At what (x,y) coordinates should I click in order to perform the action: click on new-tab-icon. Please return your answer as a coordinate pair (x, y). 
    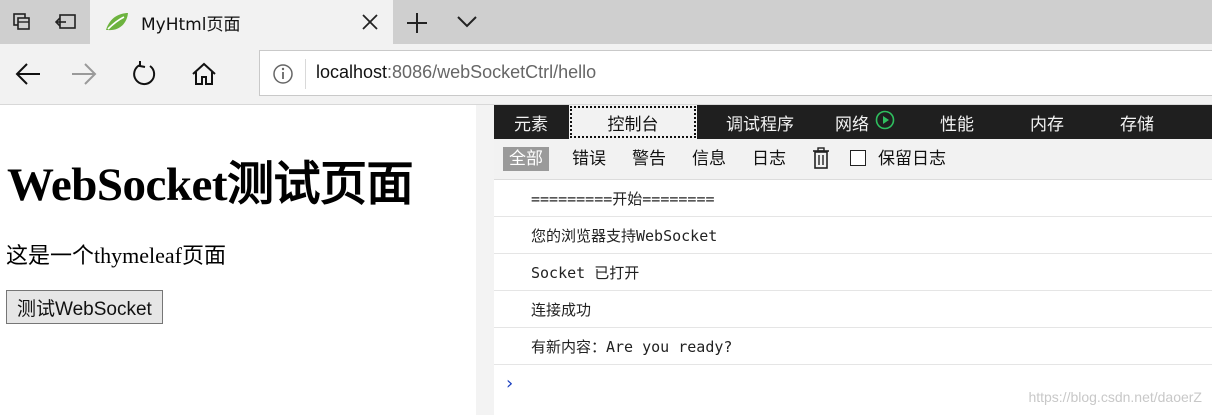
    Looking at the image, I should click on (417, 25).